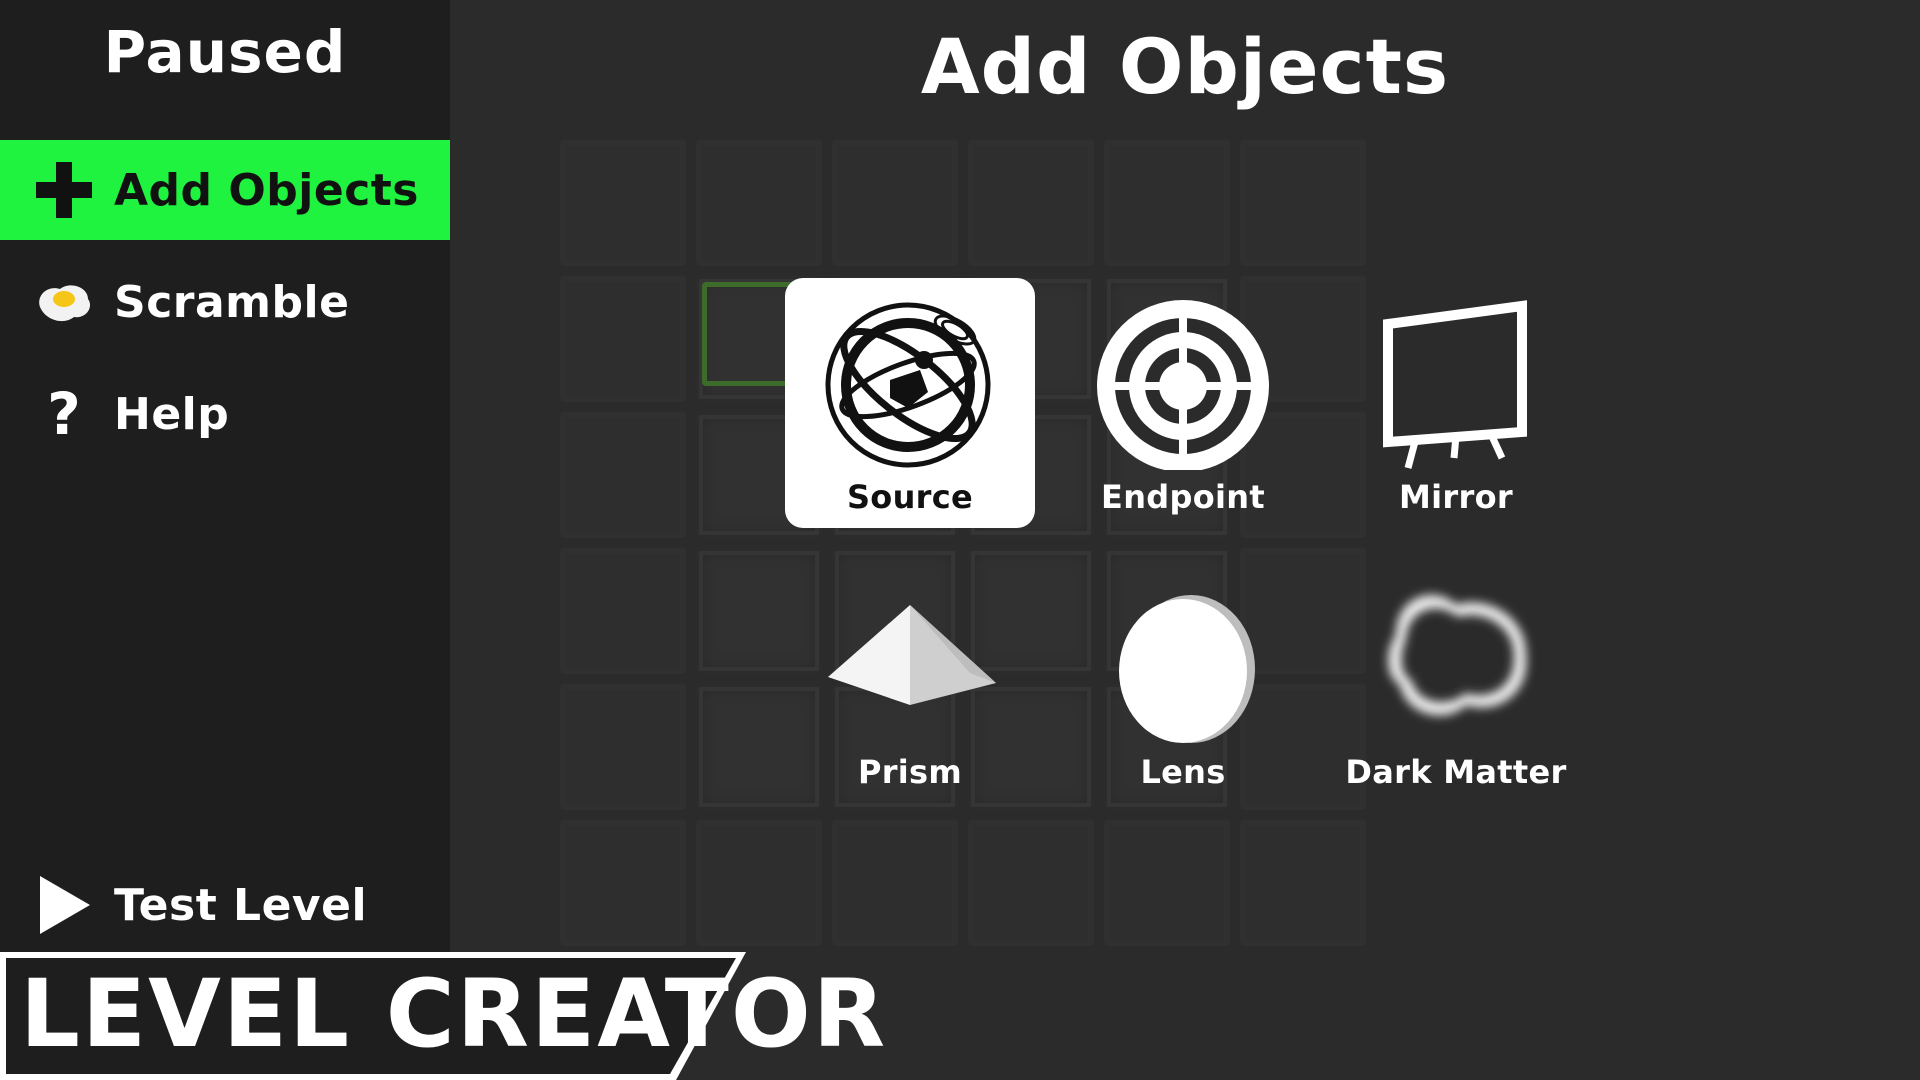 The height and width of the screenshot is (1080, 1920). I want to click on banner-title: LEVEL CREATOR, so click(454, 1014).